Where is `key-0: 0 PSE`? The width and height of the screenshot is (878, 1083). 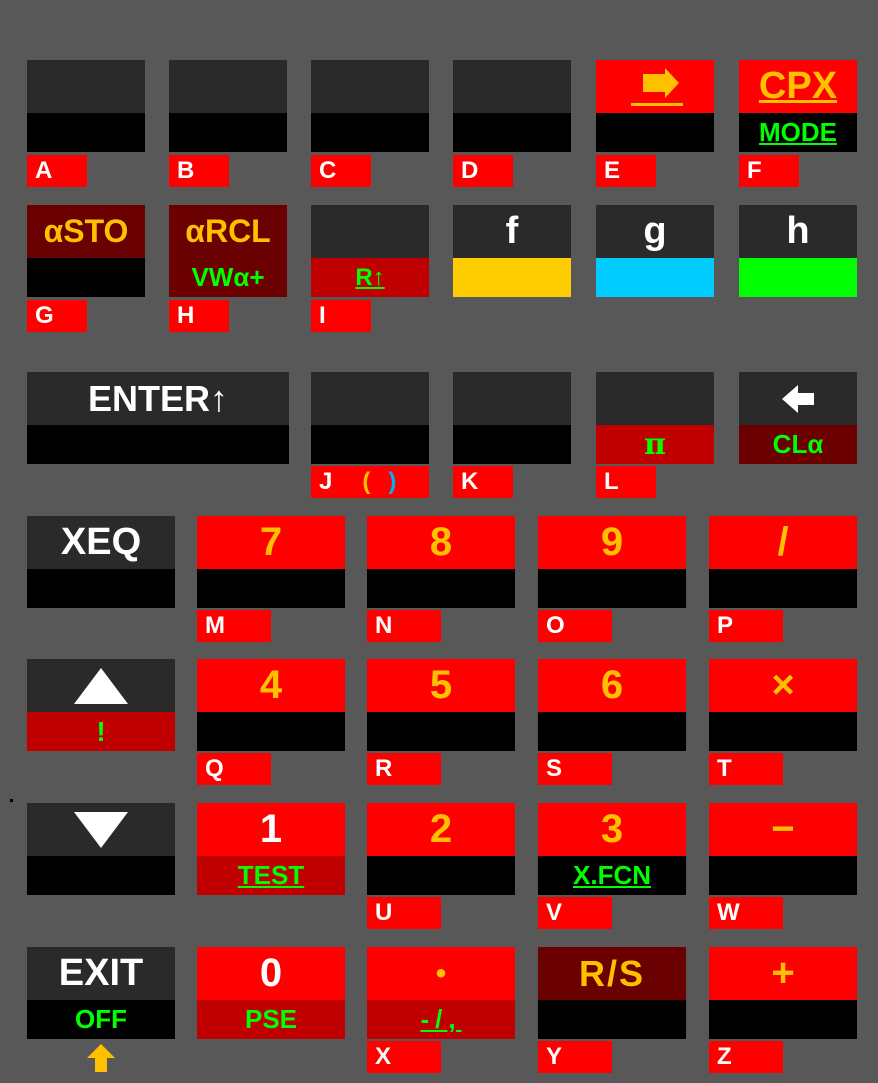 key-0: 0 PSE is located at coordinates (271, 993).